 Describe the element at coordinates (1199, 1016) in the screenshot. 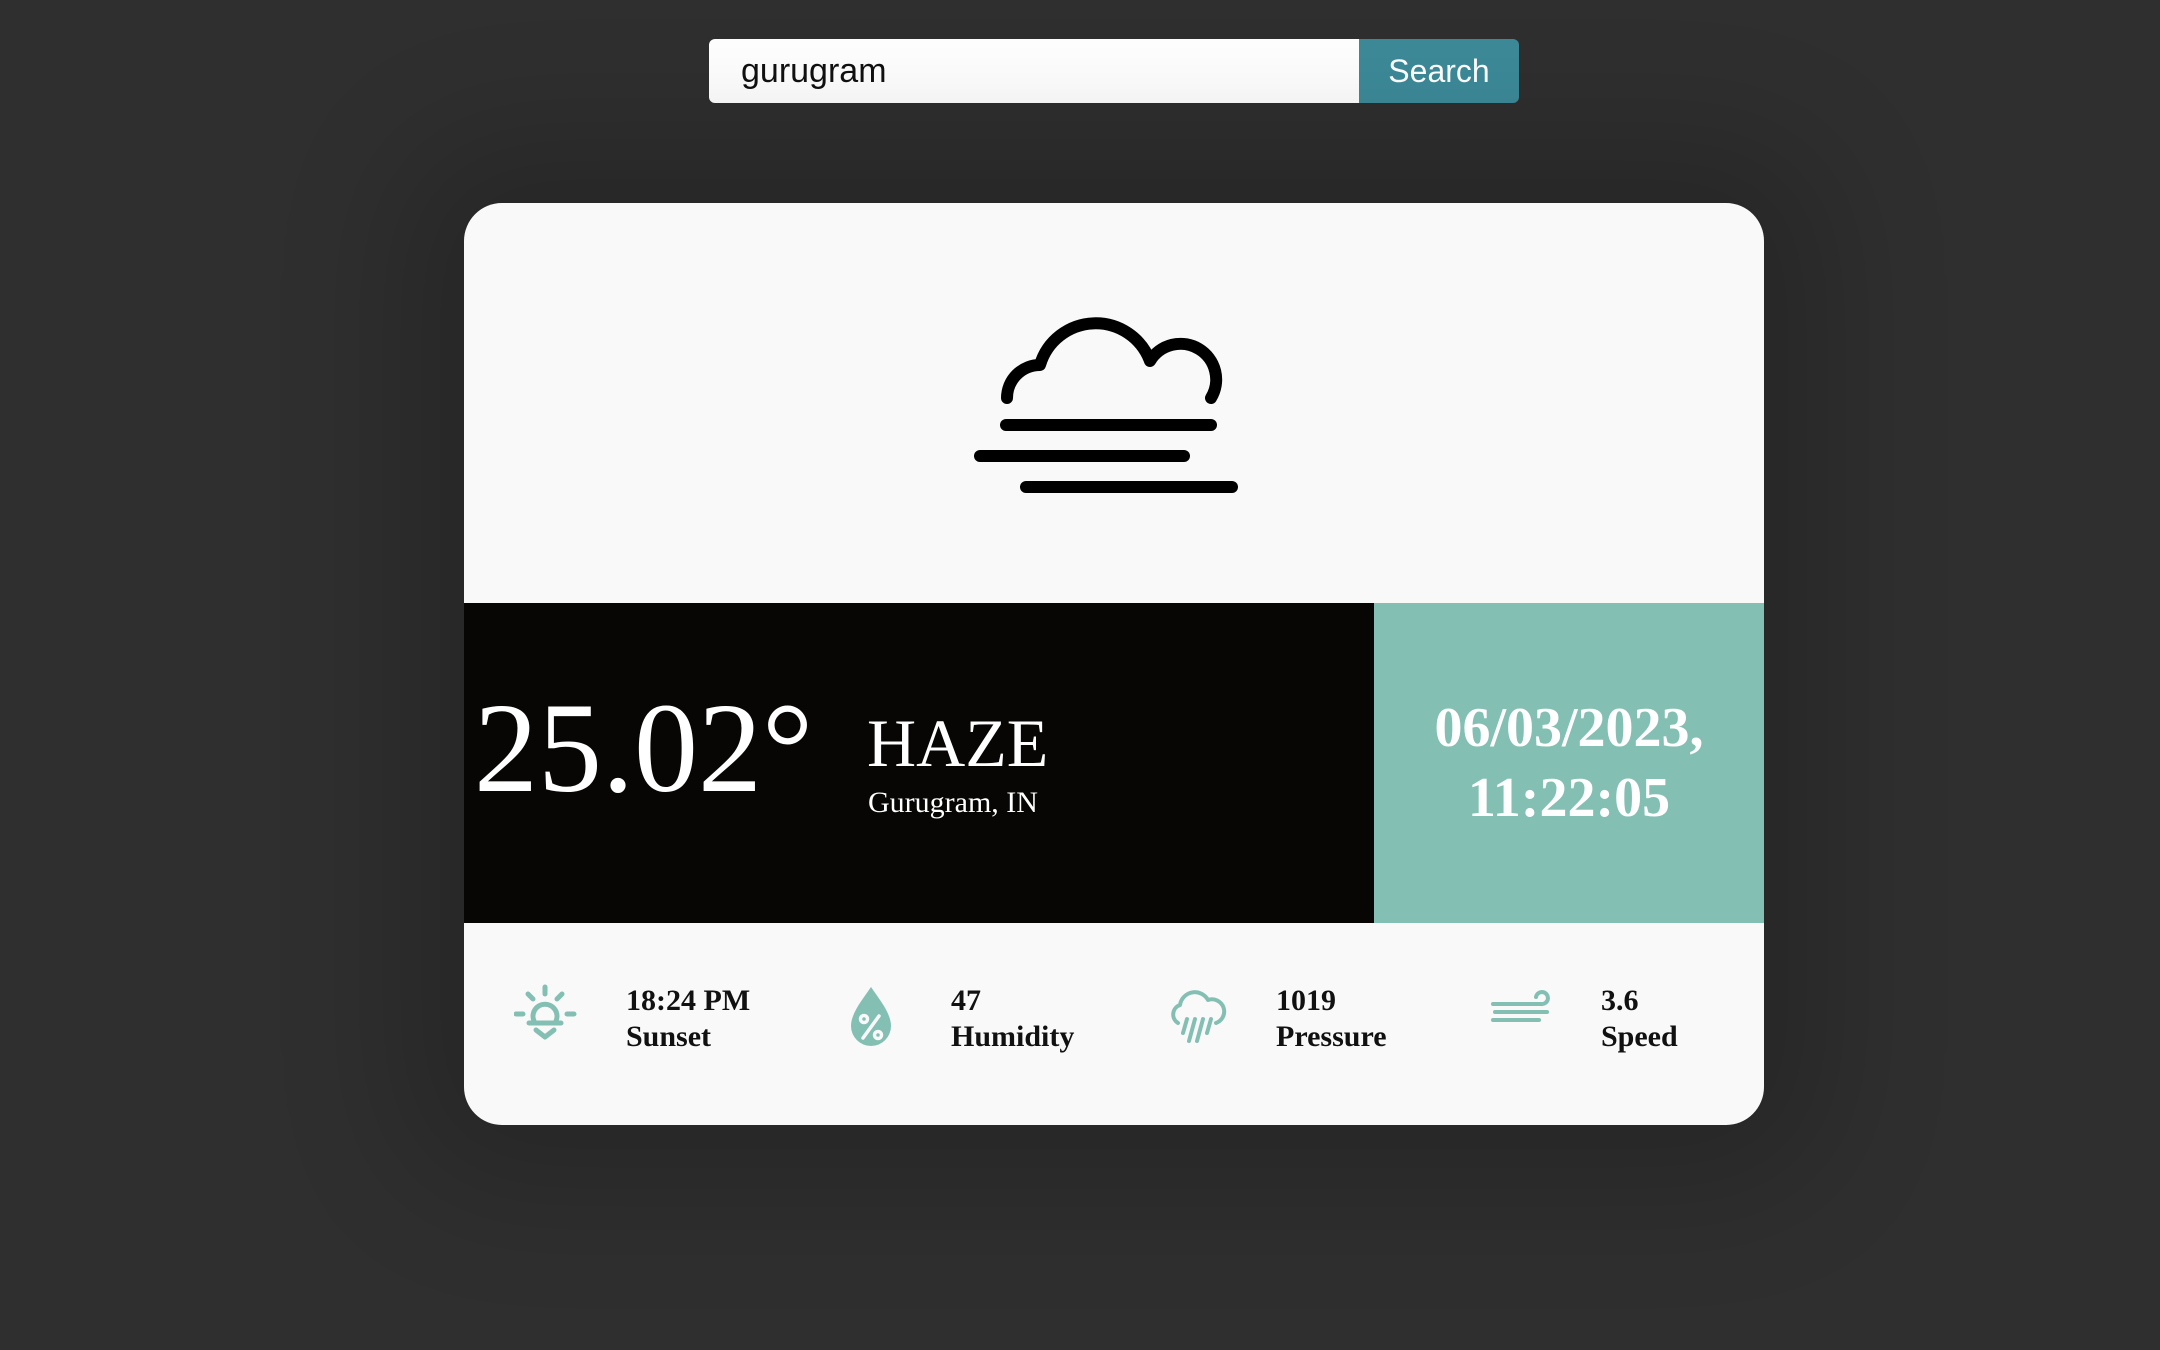

I see `pressure-icon` at that location.